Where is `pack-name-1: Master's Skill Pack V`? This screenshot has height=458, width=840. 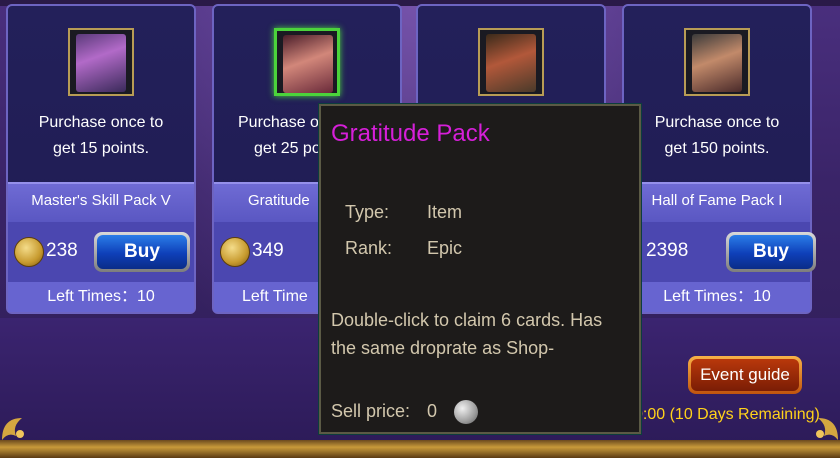 pack-name-1: Master's Skill Pack V is located at coordinates (101, 200).